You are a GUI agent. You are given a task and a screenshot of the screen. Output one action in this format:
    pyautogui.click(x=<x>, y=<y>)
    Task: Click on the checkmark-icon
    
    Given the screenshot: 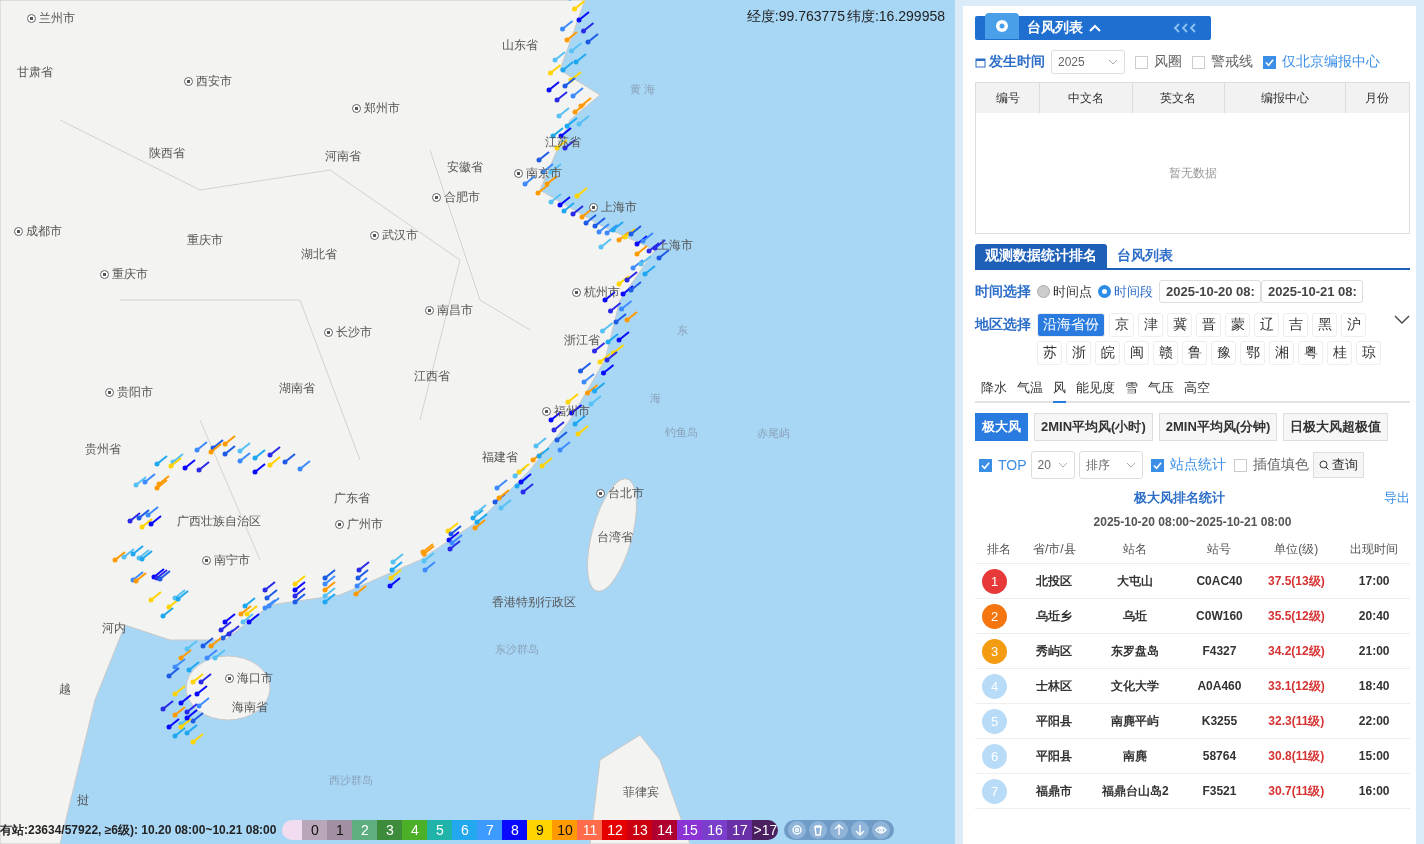 What is the action you would take?
    pyautogui.click(x=1269, y=62)
    